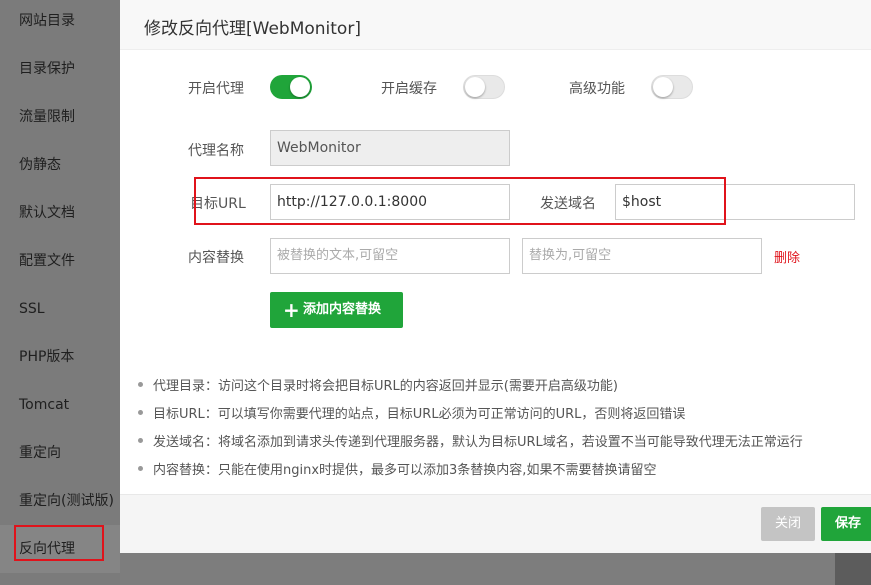 The image size is (871, 585). Describe the element at coordinates (216, 89) in the screenshot. I see `enable-proxy-label: 开启代理` at that location.